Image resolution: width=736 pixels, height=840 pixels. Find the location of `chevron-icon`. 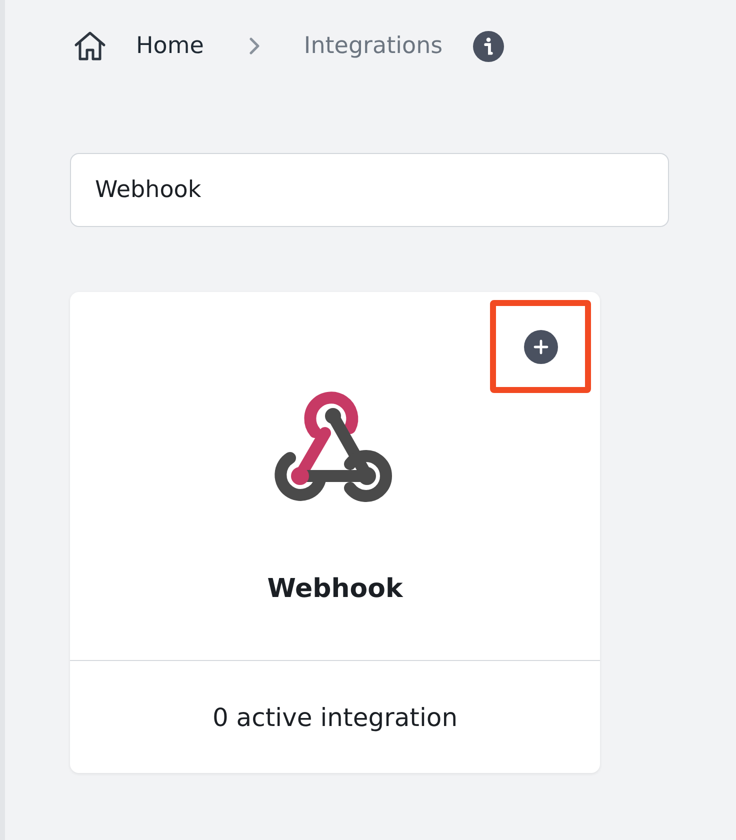

chevron-icon is located at coordinates (254, 46).